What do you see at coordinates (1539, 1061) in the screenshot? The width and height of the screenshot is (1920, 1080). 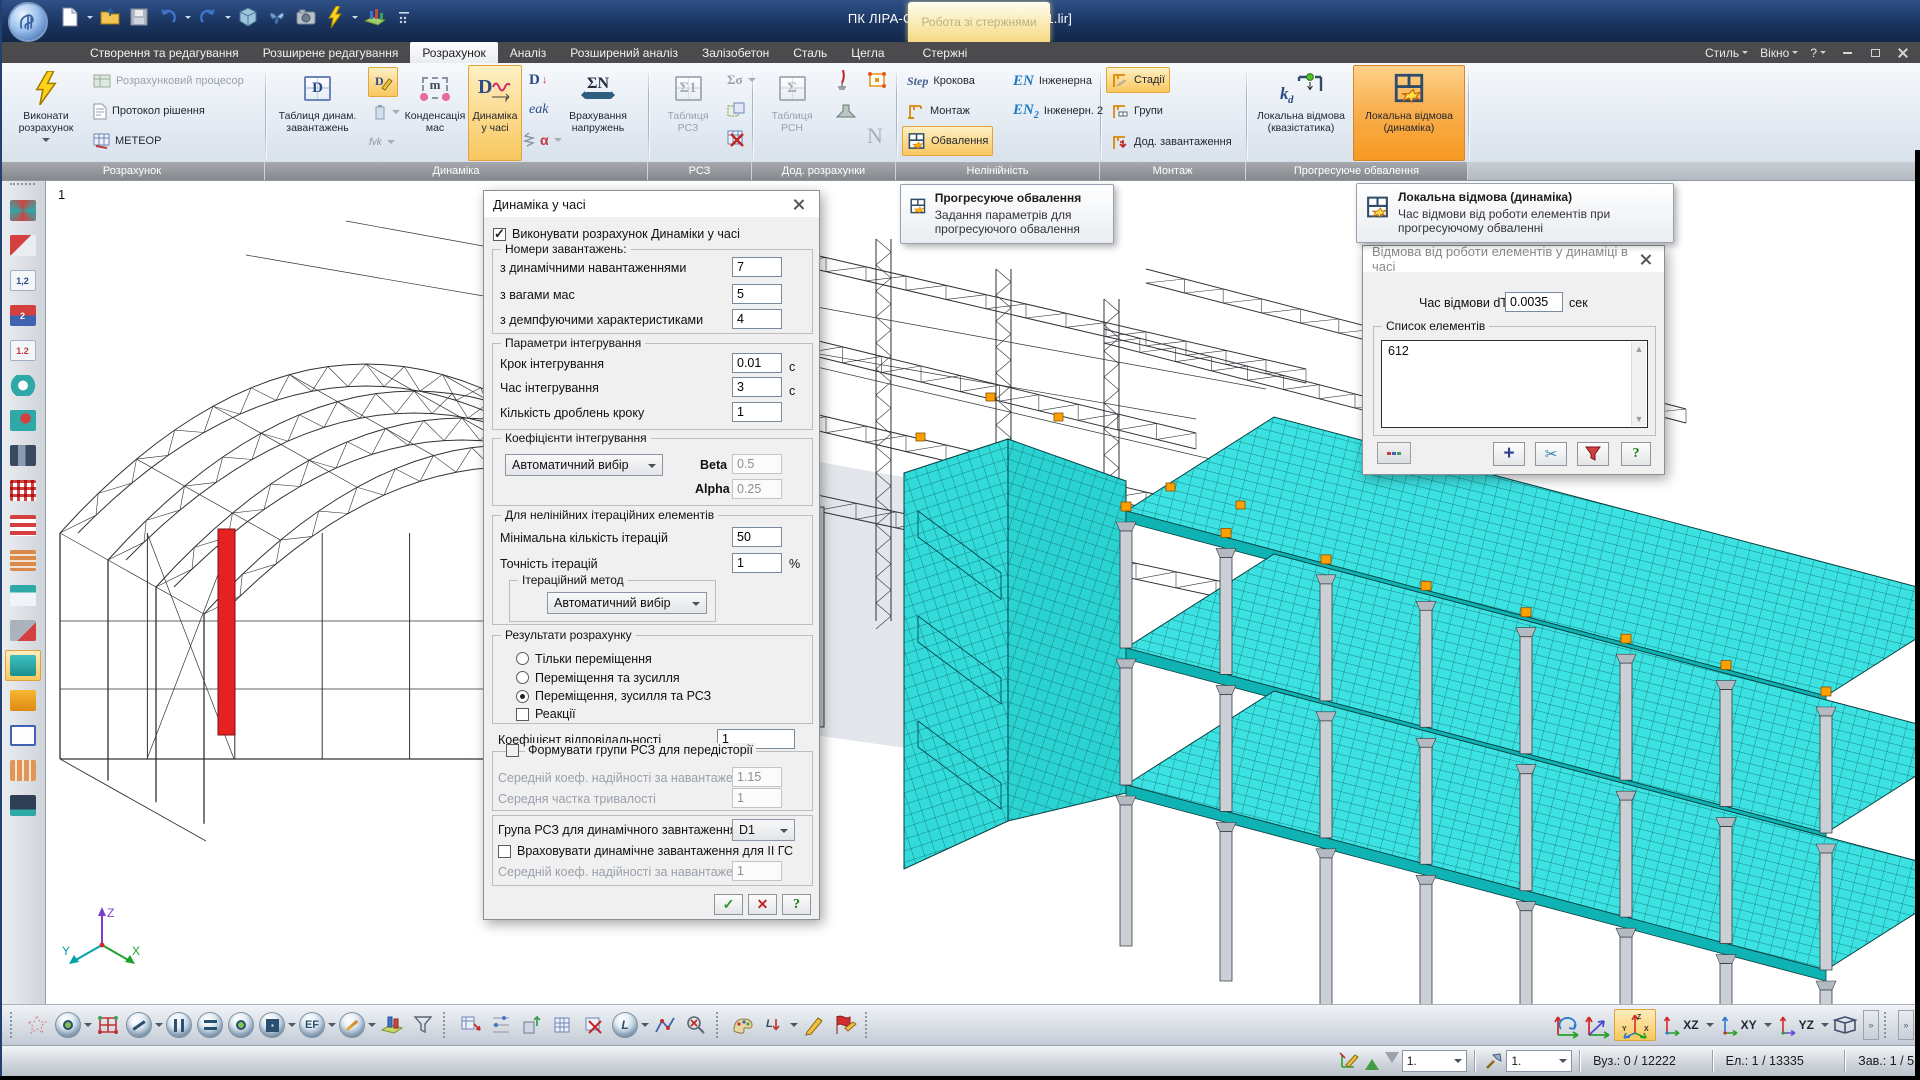 I see `mode-combo: 1.` at bounding box center [1539, 1061].